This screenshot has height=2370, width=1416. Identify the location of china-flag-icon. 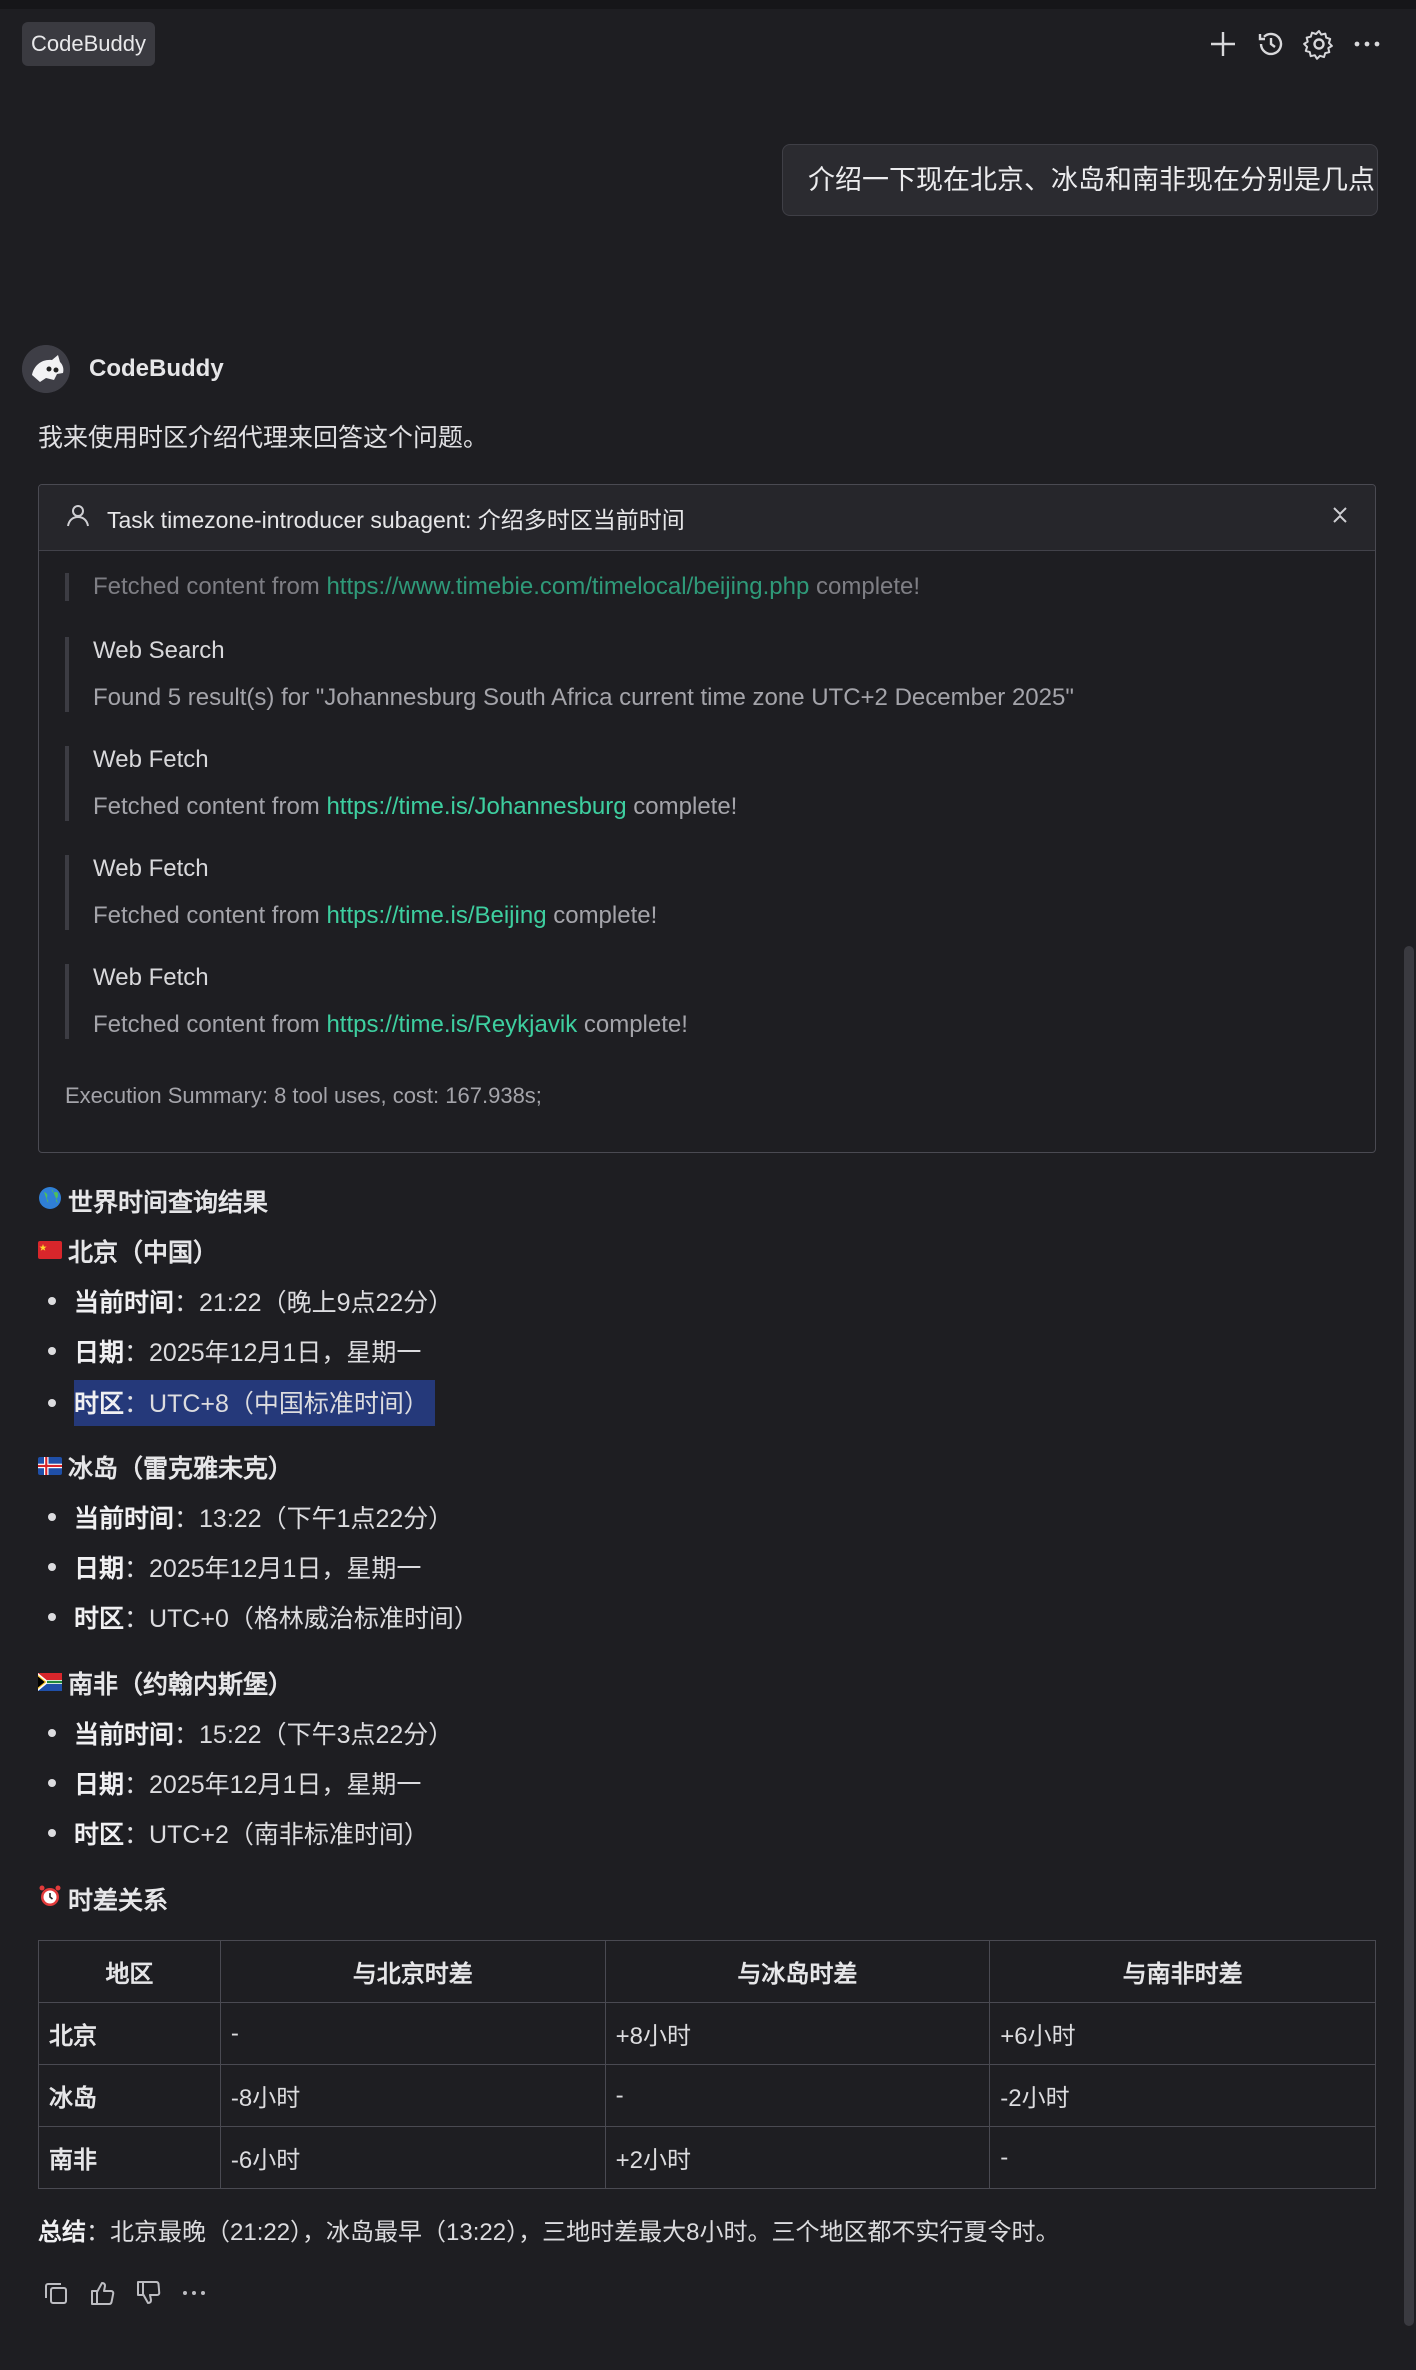
(50, 1251).